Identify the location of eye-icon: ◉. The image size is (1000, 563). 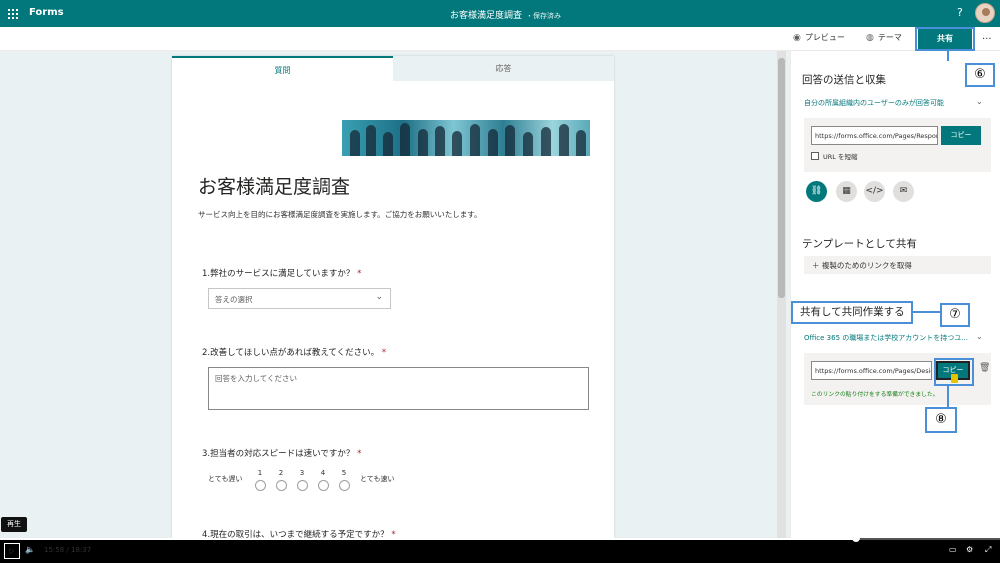
(797, 37).